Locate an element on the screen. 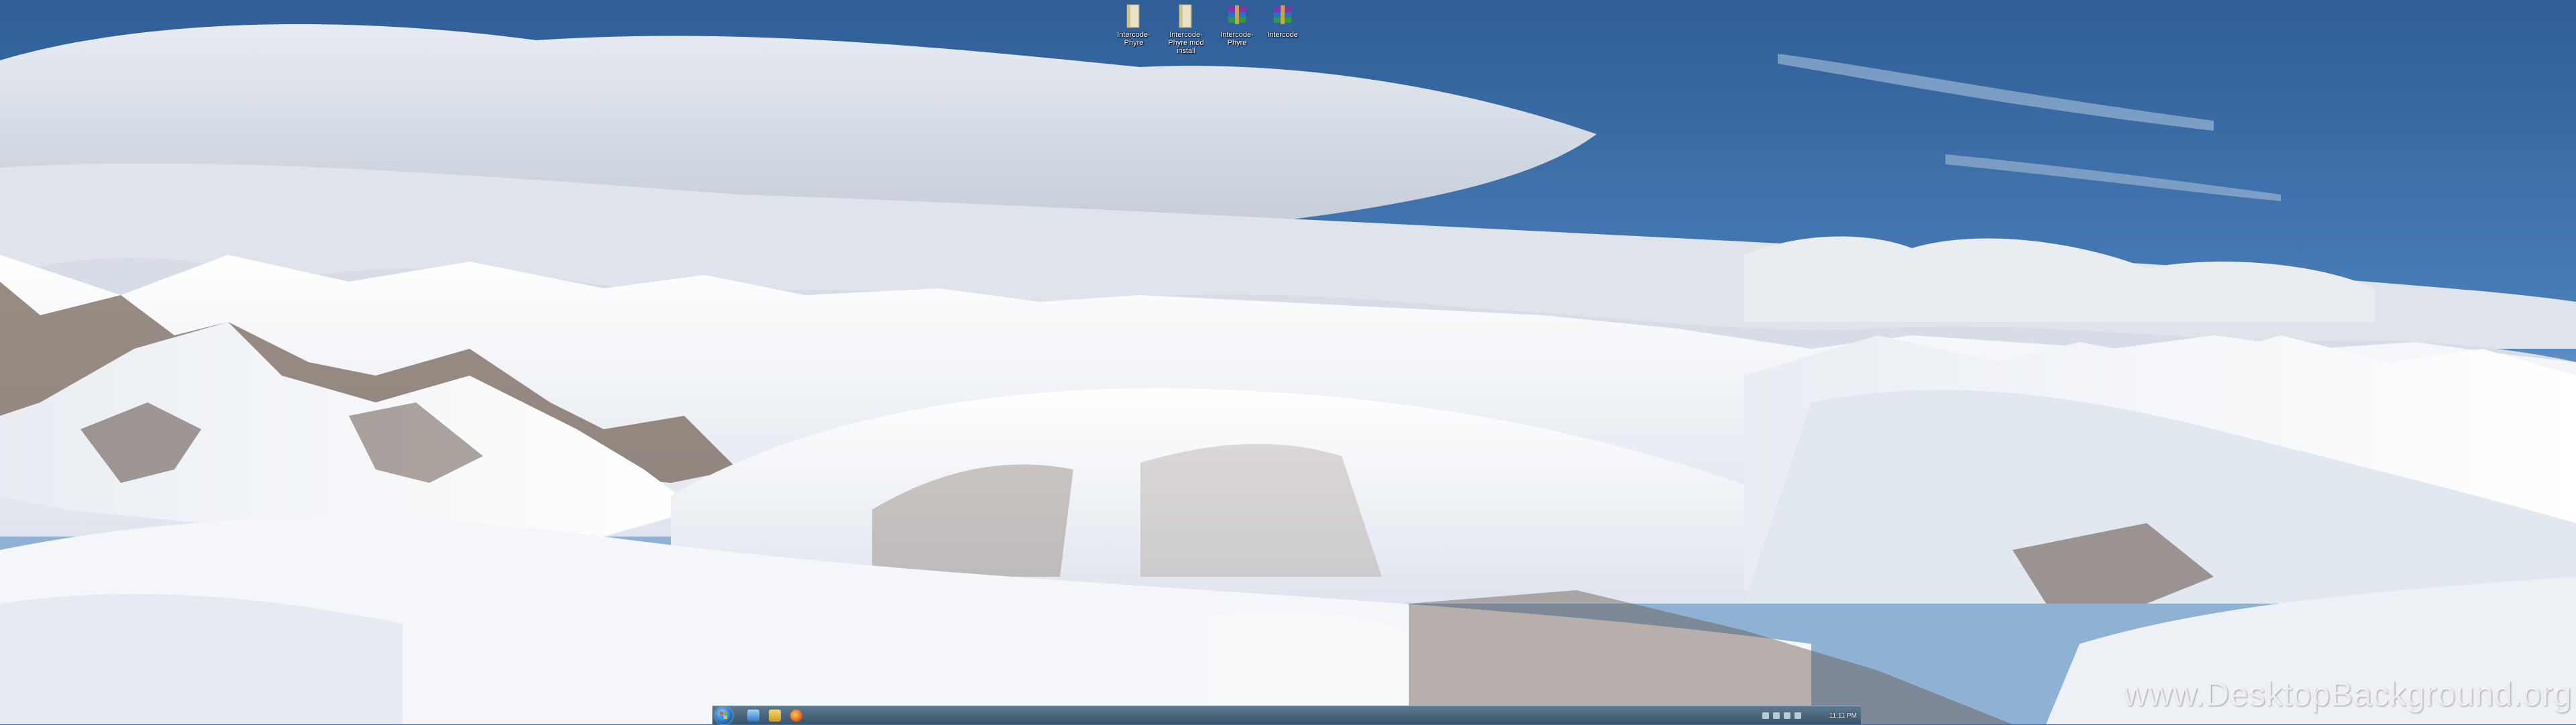 This screenshot has width=2576, height=725. windows-logo-icon is located at coordinates (723, 715).